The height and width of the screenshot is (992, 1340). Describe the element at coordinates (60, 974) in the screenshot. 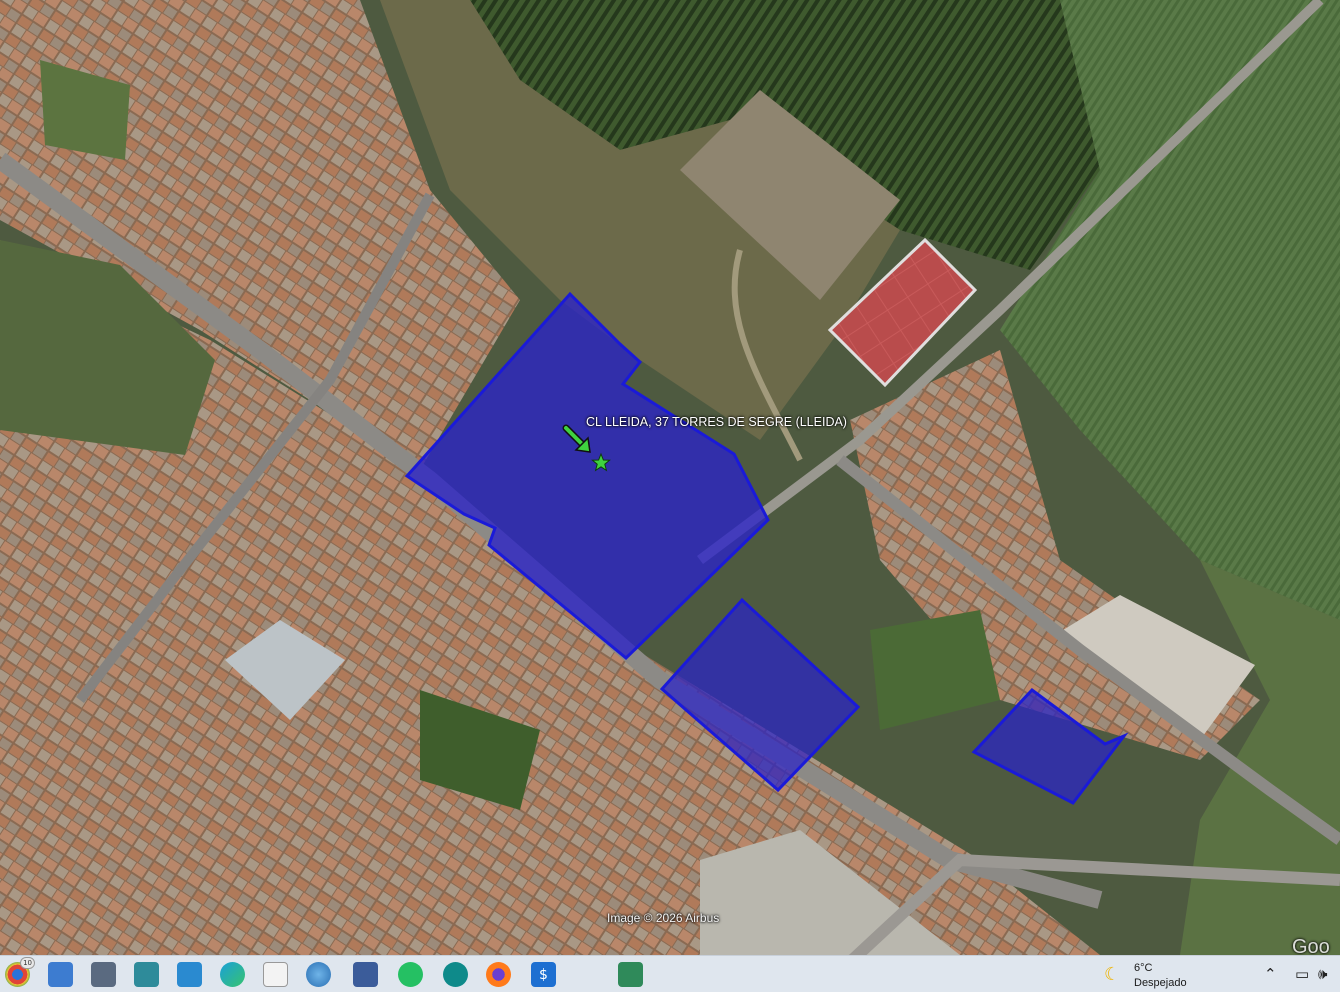

I see `photos-icon` at that location.